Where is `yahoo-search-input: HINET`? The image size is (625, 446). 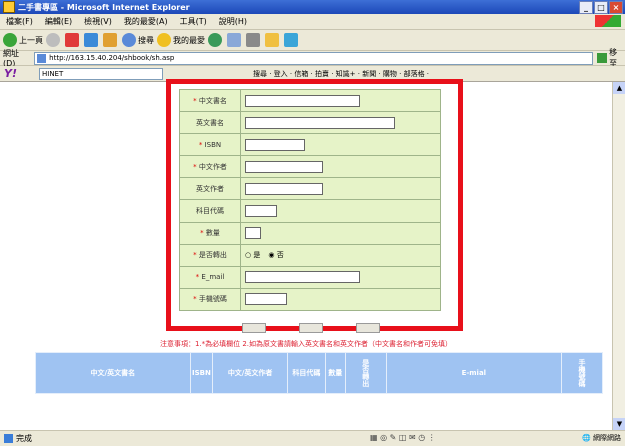
yahoo-search-input: HINET is located at coordinates (100, 73).